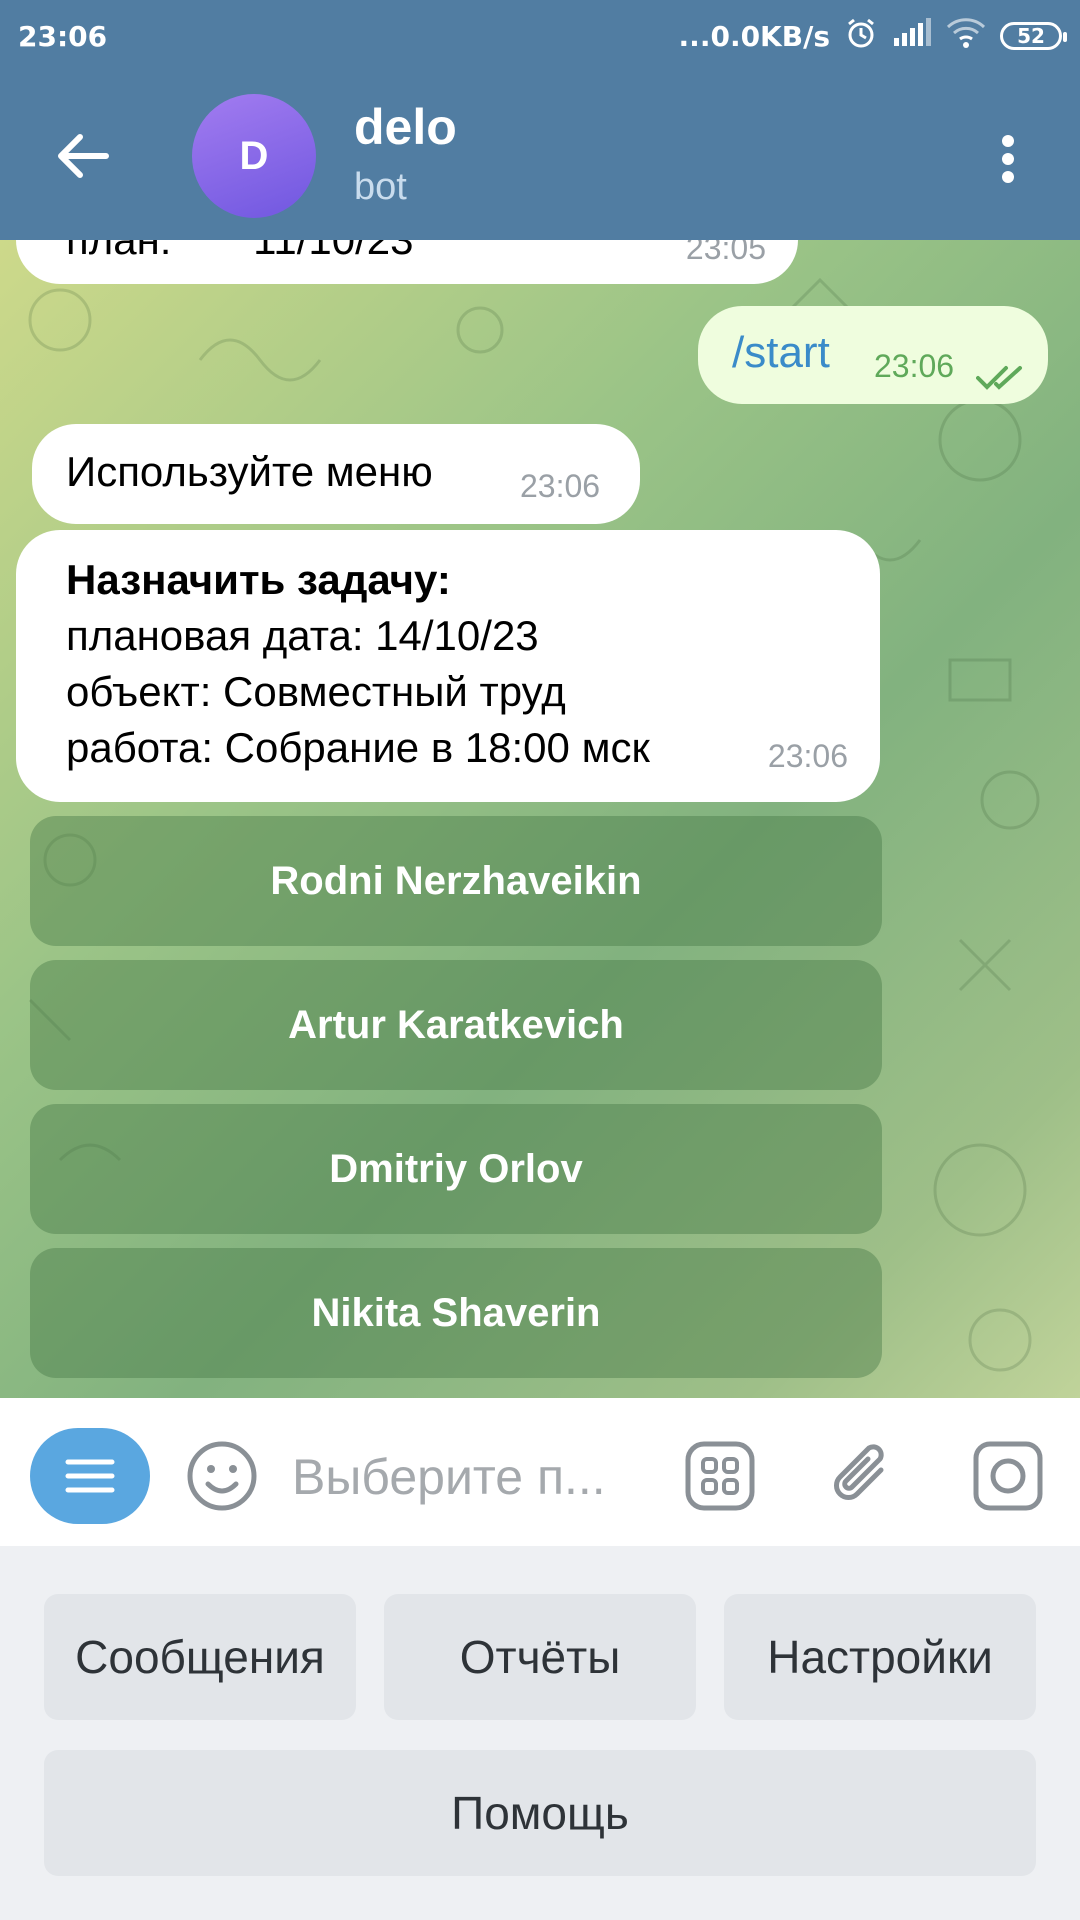 The height and width of the screenshot is (1920, 1080). What do you see at coordinates (1002, 378) in the screenshot?
I see `double-check-icon` at bounding box center [1002, 378].